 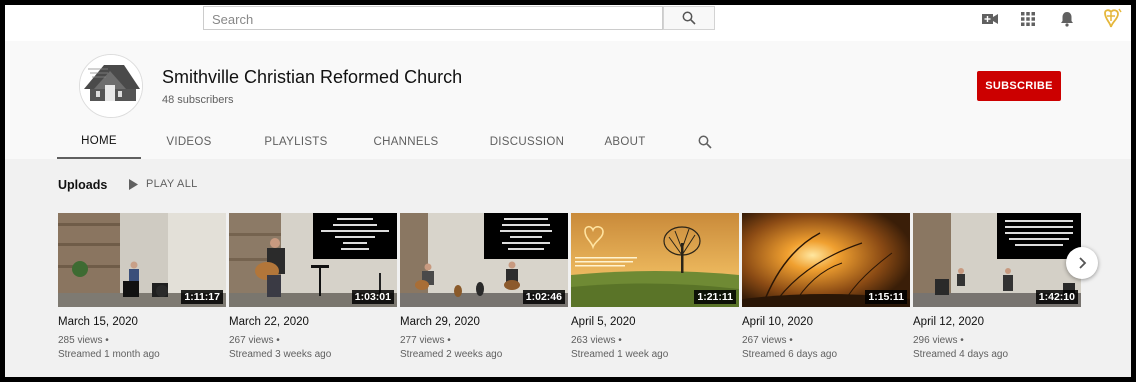 What do you see at coordinates (198, 100) in the screenshot?
I see `subscriber-count: 48 subscribers` at bounding box center [198, 100].